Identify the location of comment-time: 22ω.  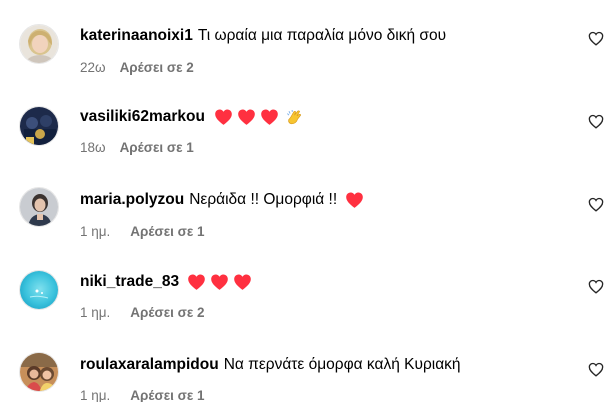
(93, 67).